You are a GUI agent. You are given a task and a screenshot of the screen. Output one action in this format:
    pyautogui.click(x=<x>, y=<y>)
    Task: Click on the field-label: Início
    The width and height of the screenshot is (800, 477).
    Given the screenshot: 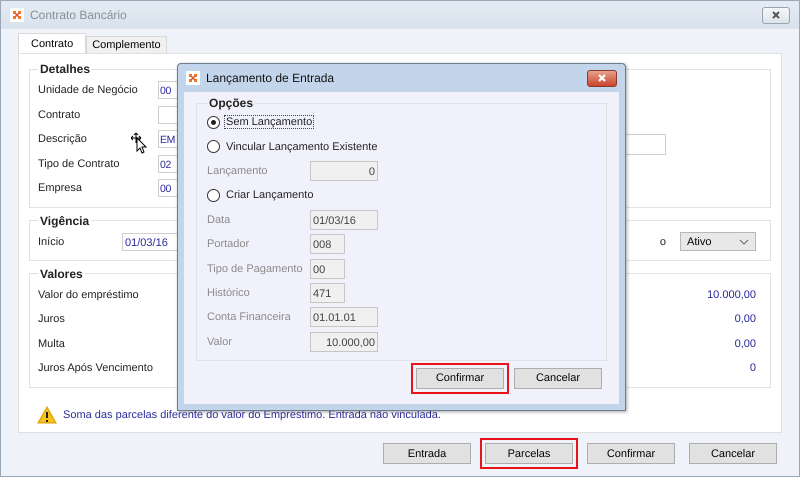 What is the action you would take?
    pyautogui.click(x=52, y=242)
    